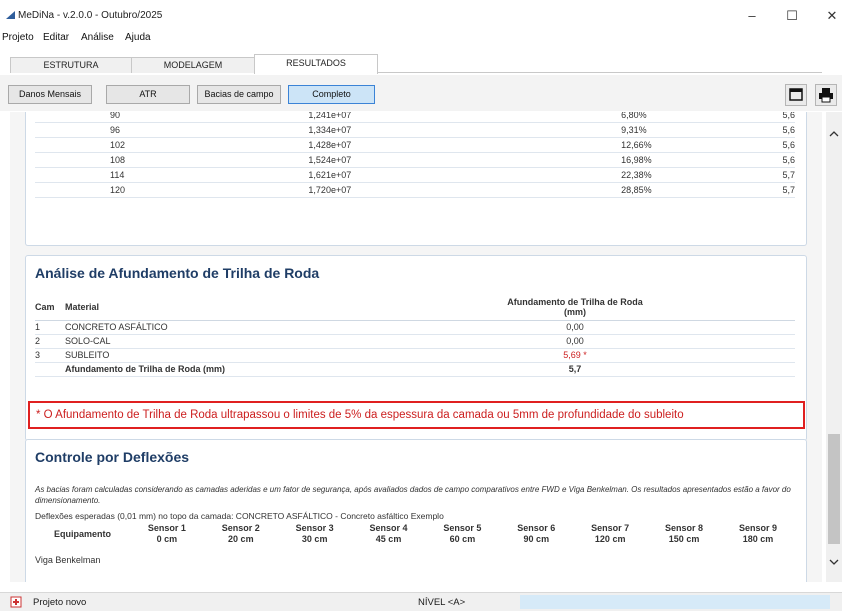  I want to click on sensor-6-header: Sensor 6 90 cm, so click(536, 534).